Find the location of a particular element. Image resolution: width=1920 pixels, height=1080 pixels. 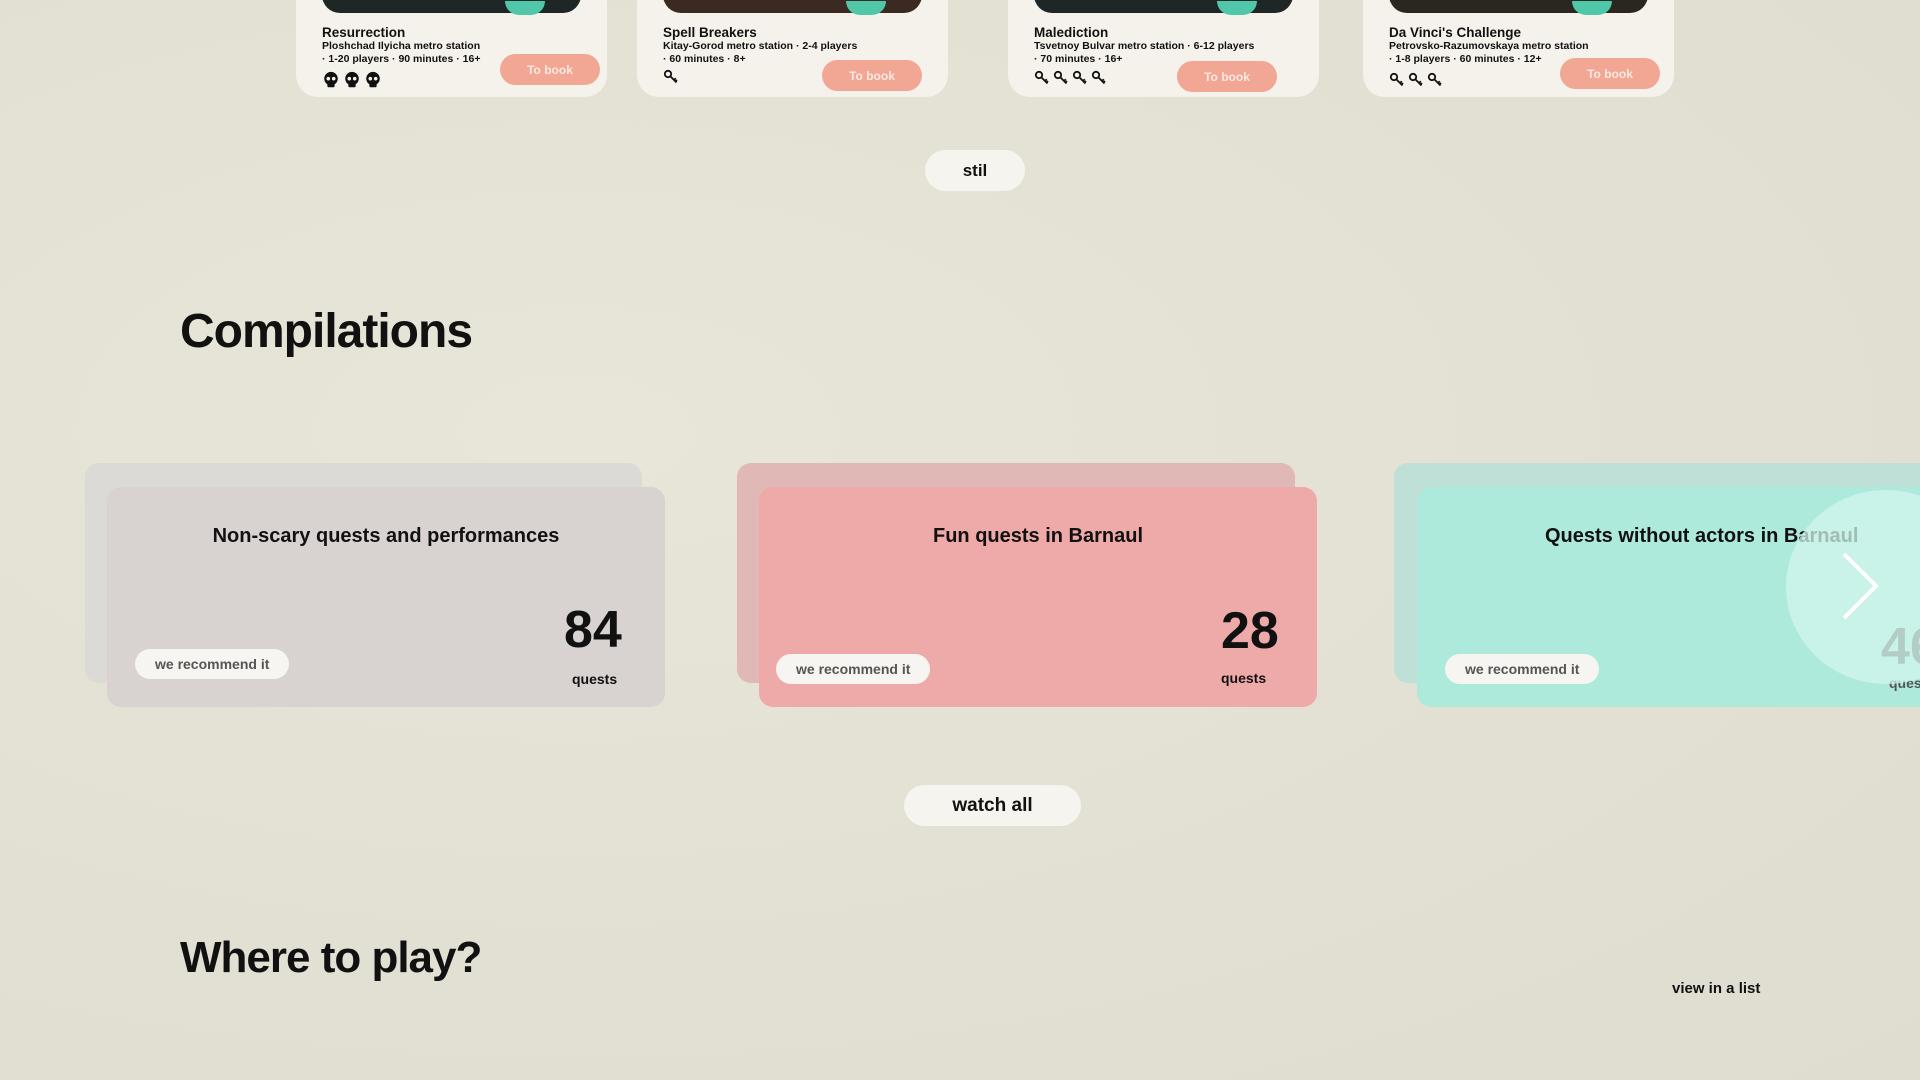

where-to-play-heading: Where to play? is located at coordinates (331, 957).